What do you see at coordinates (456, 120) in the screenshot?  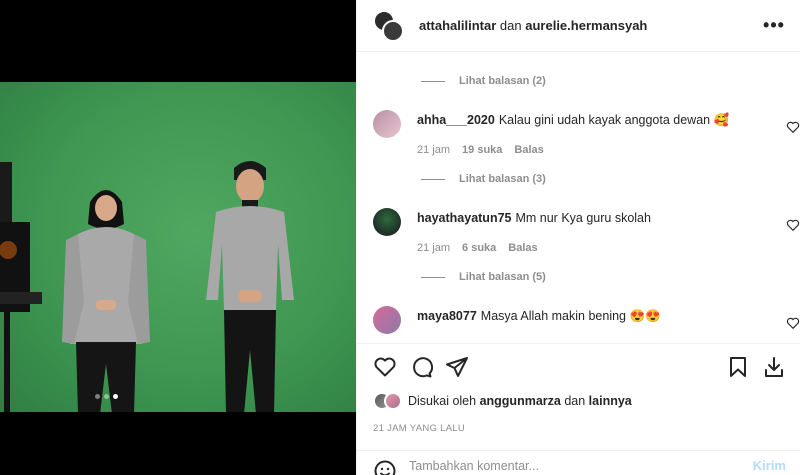 I see `comment-username: ahha___2020` at bounding box center [456, 120].